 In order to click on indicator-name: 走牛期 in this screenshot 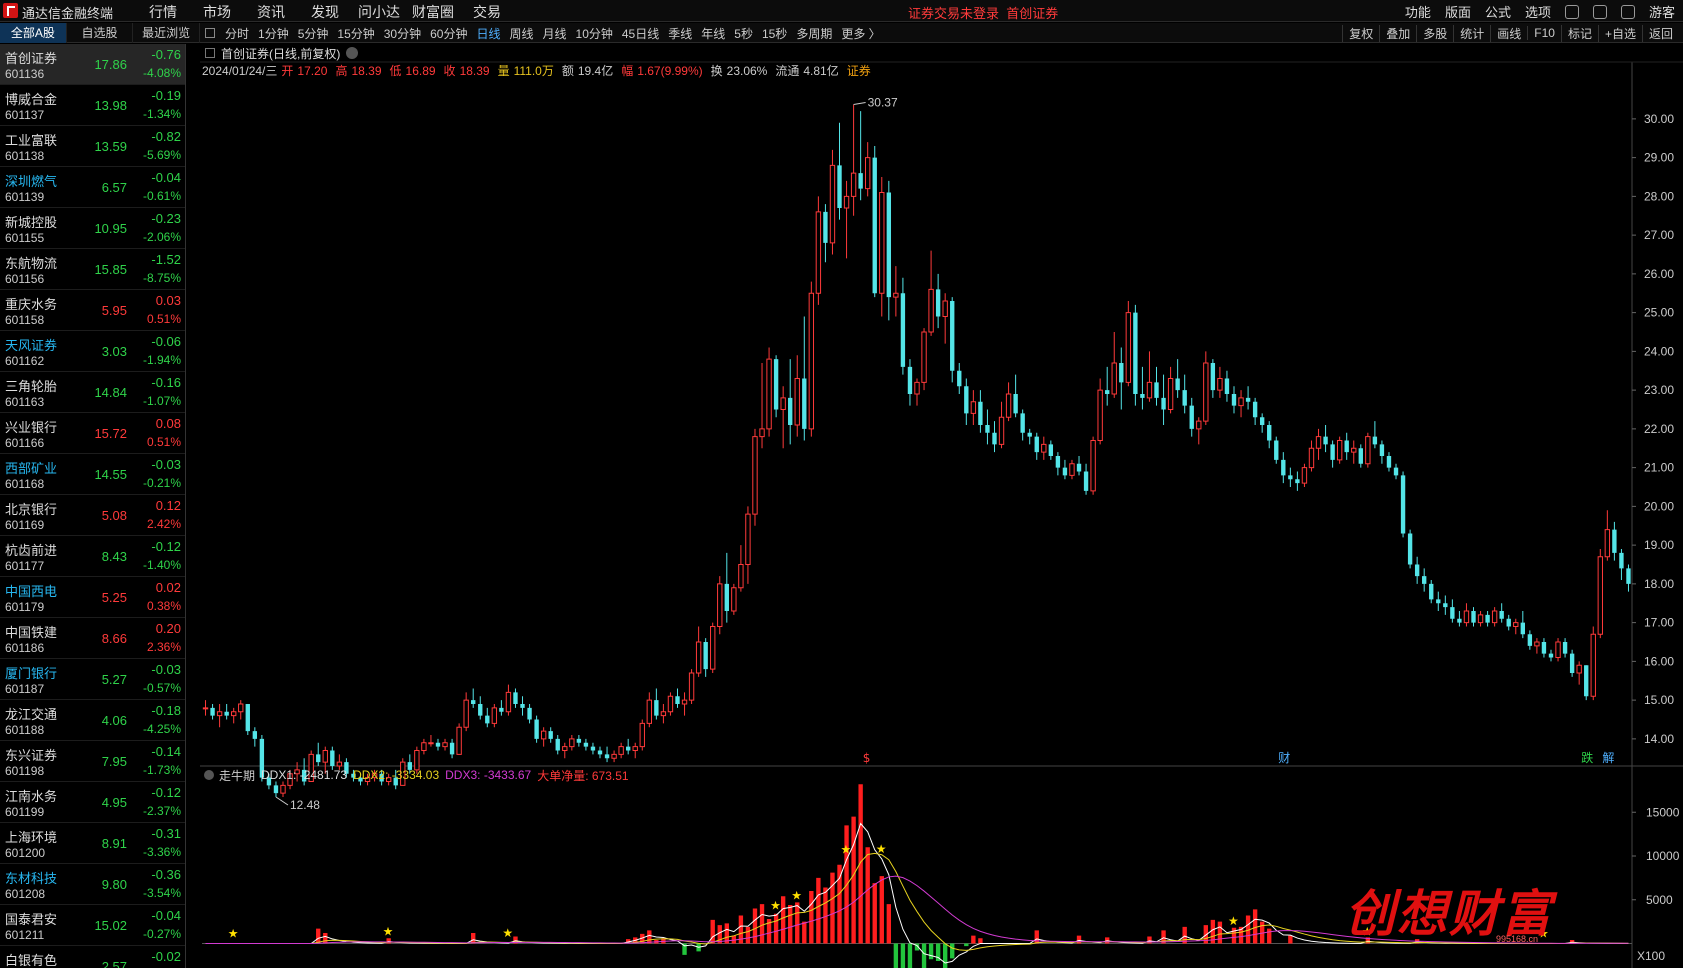, I will do `click(237, 775)`.